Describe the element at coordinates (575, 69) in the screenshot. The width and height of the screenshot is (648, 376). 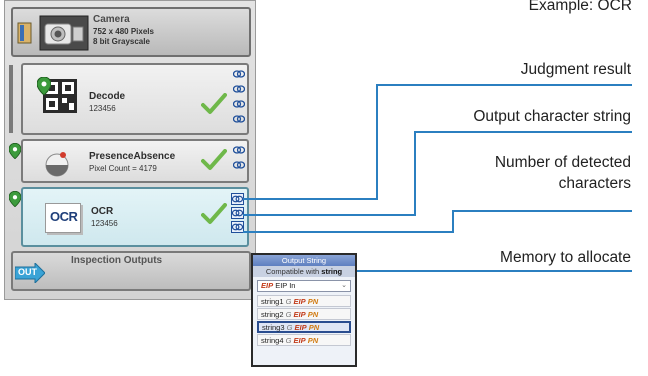
I see `callout-judgment-result: Judgment result` at that location.